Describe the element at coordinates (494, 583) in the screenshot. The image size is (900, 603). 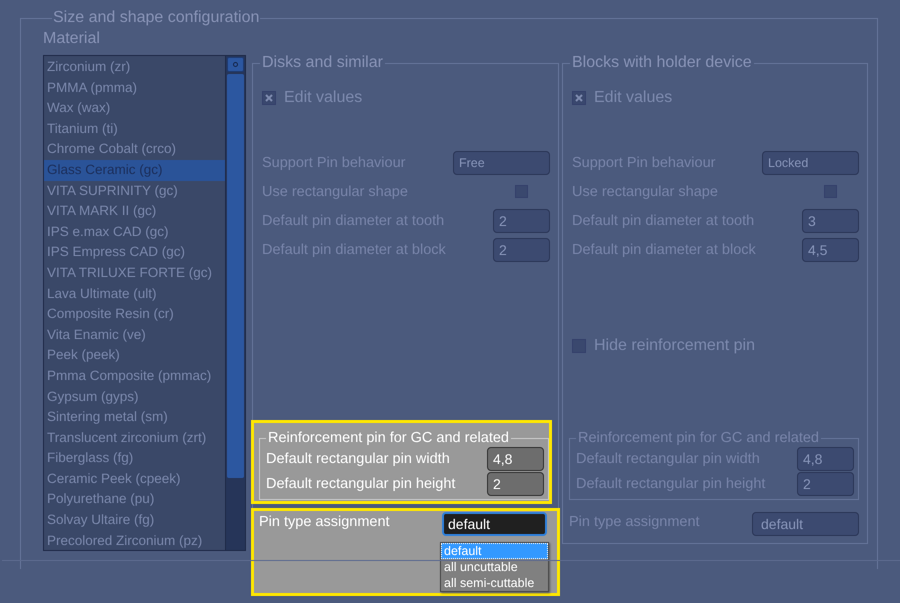
I see `dropdown-option: all semi-cuttable` at that location.